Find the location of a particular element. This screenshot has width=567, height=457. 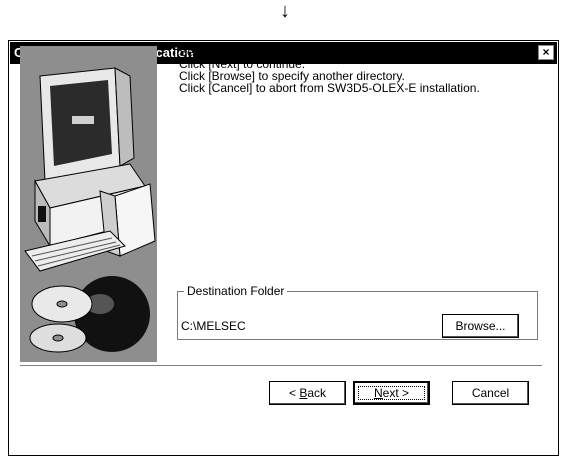

down-arrow: ↓ is located at coordinates (285, 11).